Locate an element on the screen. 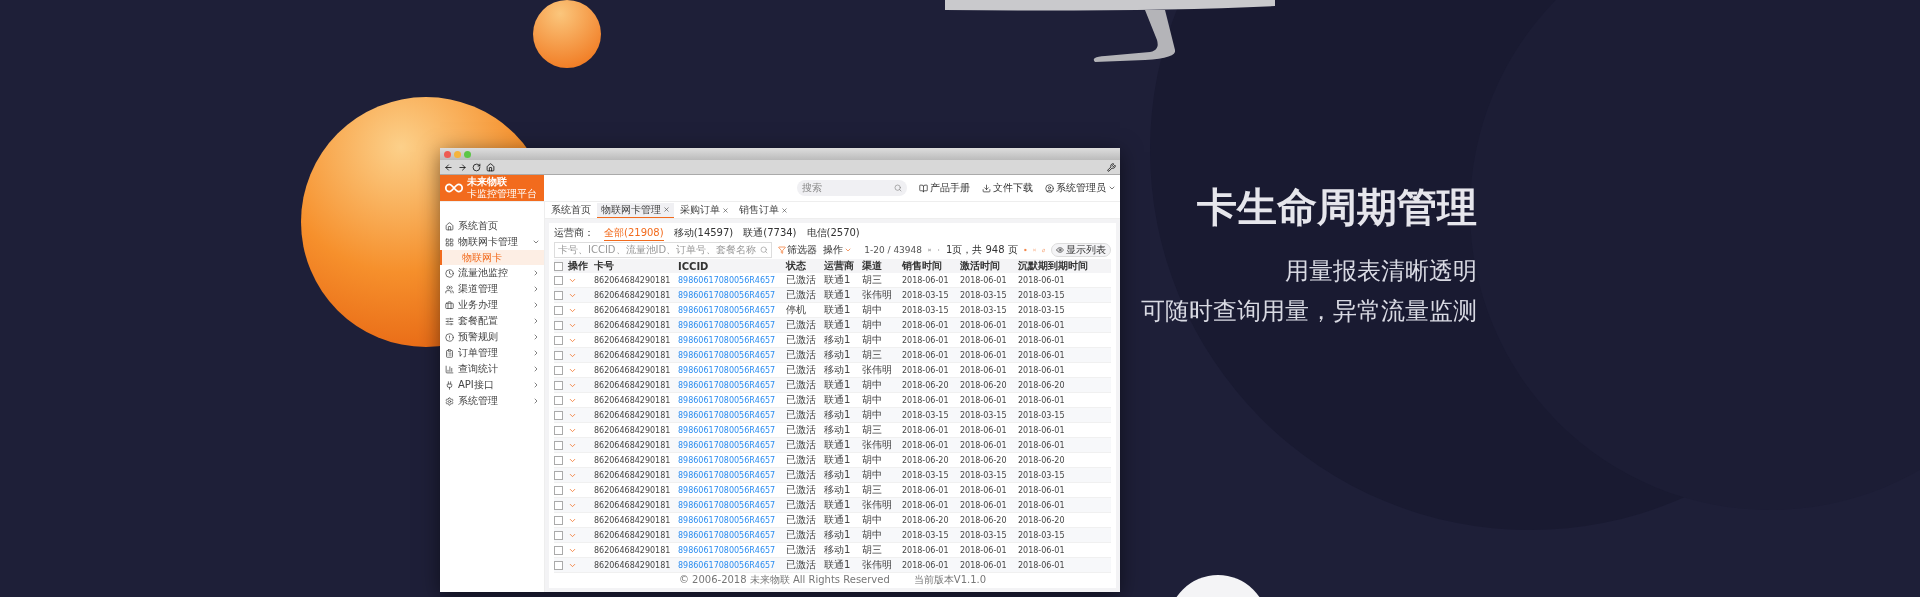 The width and height of the screenshot is (1920, 597). column-header: 渠道 is located at coordinates (882, 266).